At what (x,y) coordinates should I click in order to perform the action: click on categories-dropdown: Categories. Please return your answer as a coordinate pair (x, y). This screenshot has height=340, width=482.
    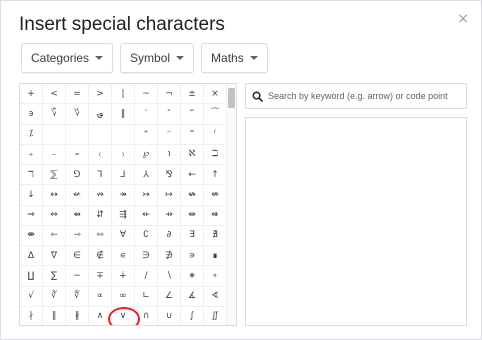
    Looking at the image, I should click on (67, 58).